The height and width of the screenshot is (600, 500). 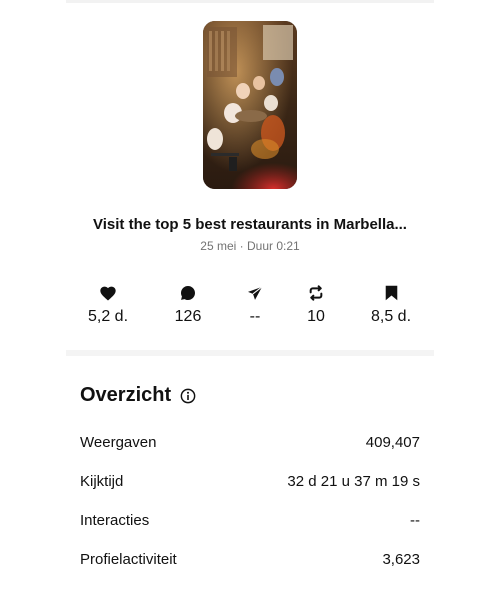 I want to click on top-divider, so click(x=250, y=1).